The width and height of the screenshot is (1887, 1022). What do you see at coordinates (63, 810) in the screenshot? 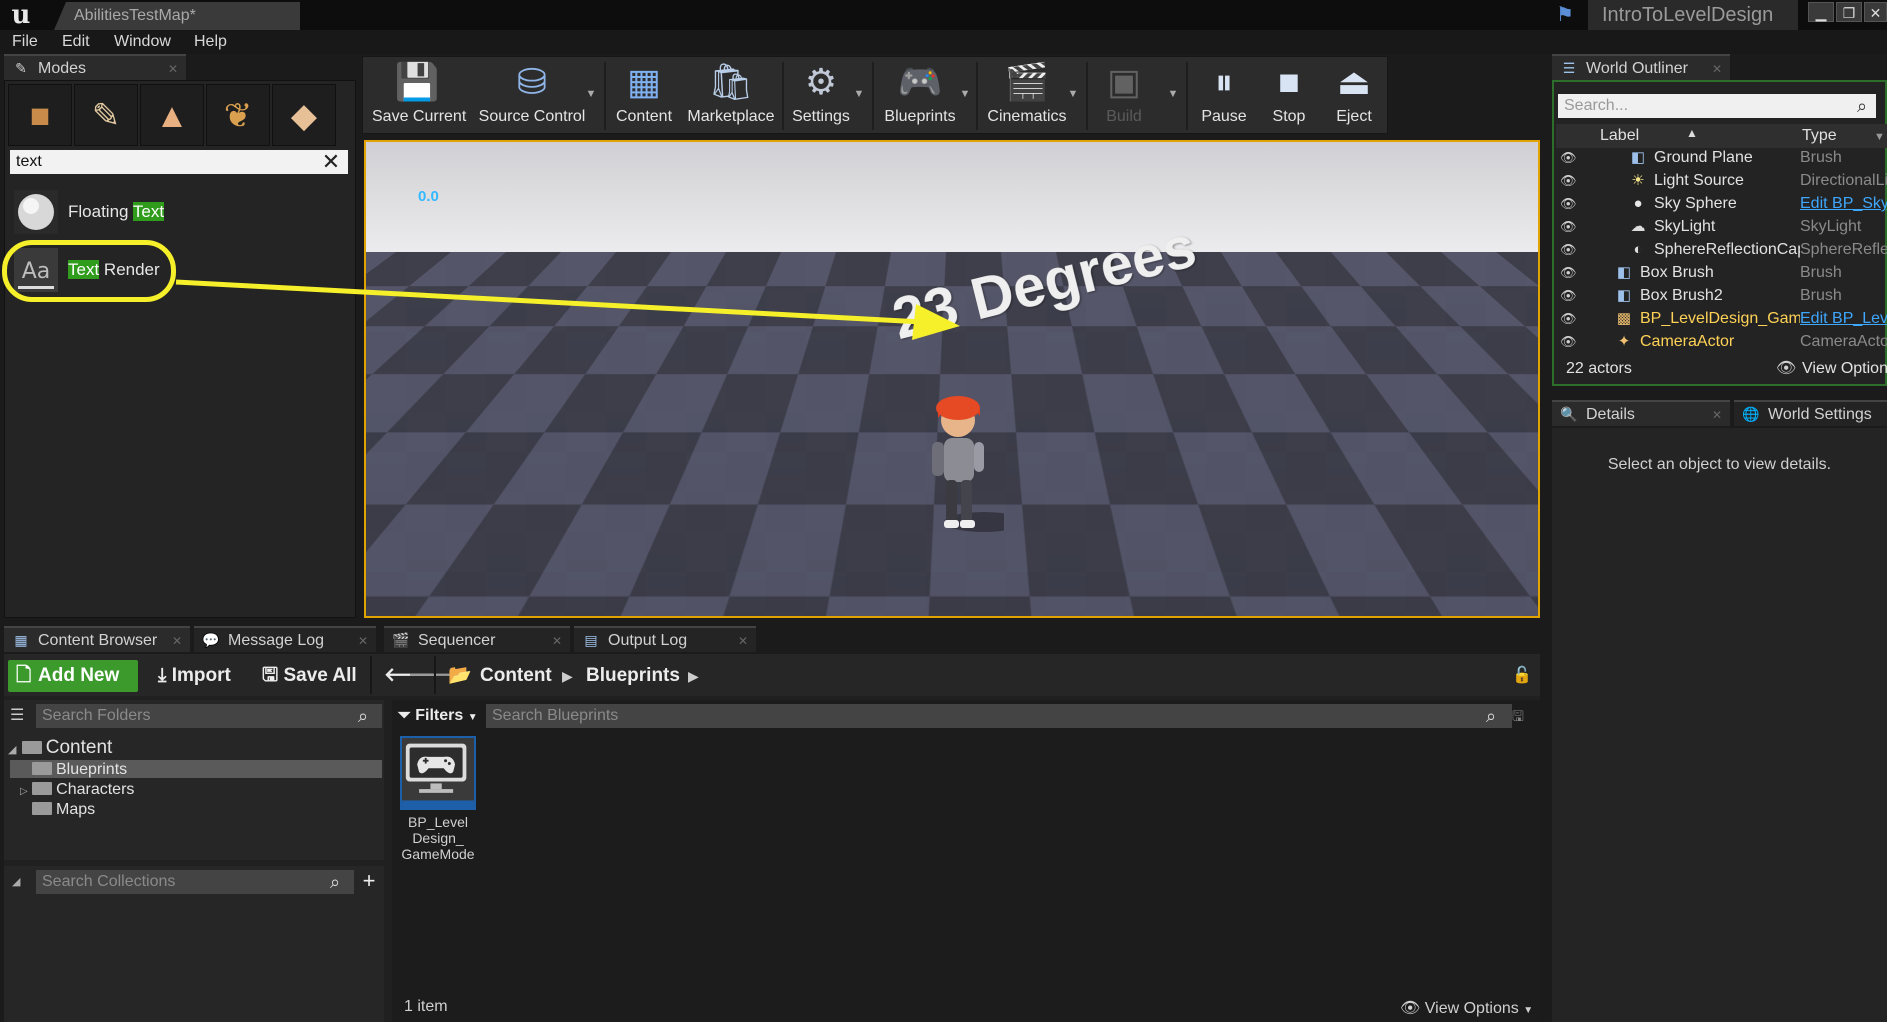
I see `tree-item-maps: Maps` at bounding box center [63, 810].